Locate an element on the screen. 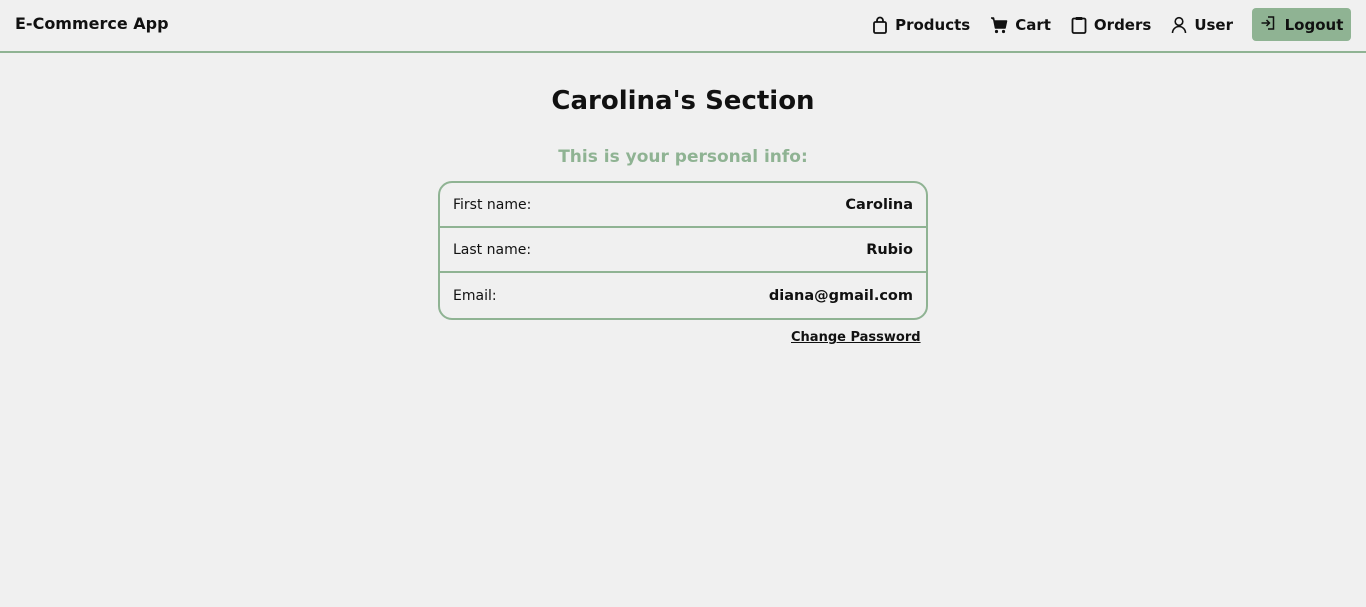 The width and height of the screenshot is (1366, 607). user-icon is located at coordinates (1179, 25).